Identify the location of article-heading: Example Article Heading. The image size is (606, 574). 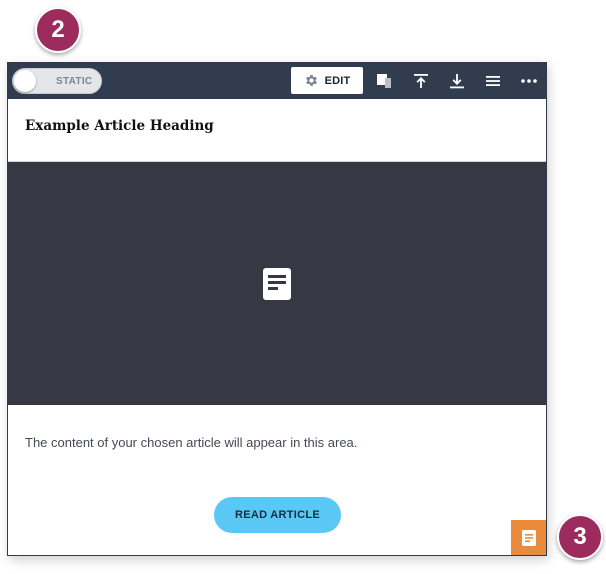
(119, 126).